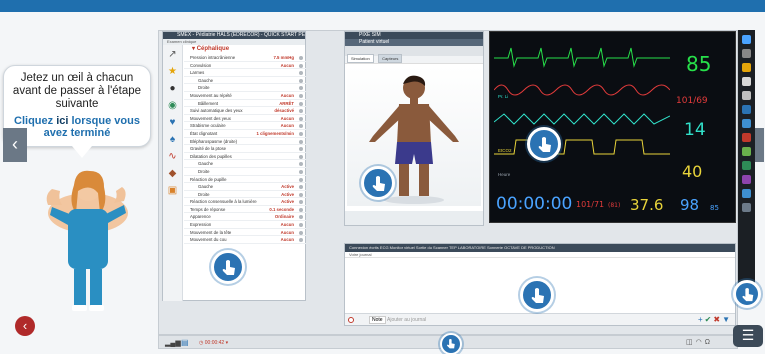 This screenshot has width=765, height=354. What do you see at coordinates (746, 123) in the screenshot?
I see `chart-bar-icon` at bounding box center [746, 123].